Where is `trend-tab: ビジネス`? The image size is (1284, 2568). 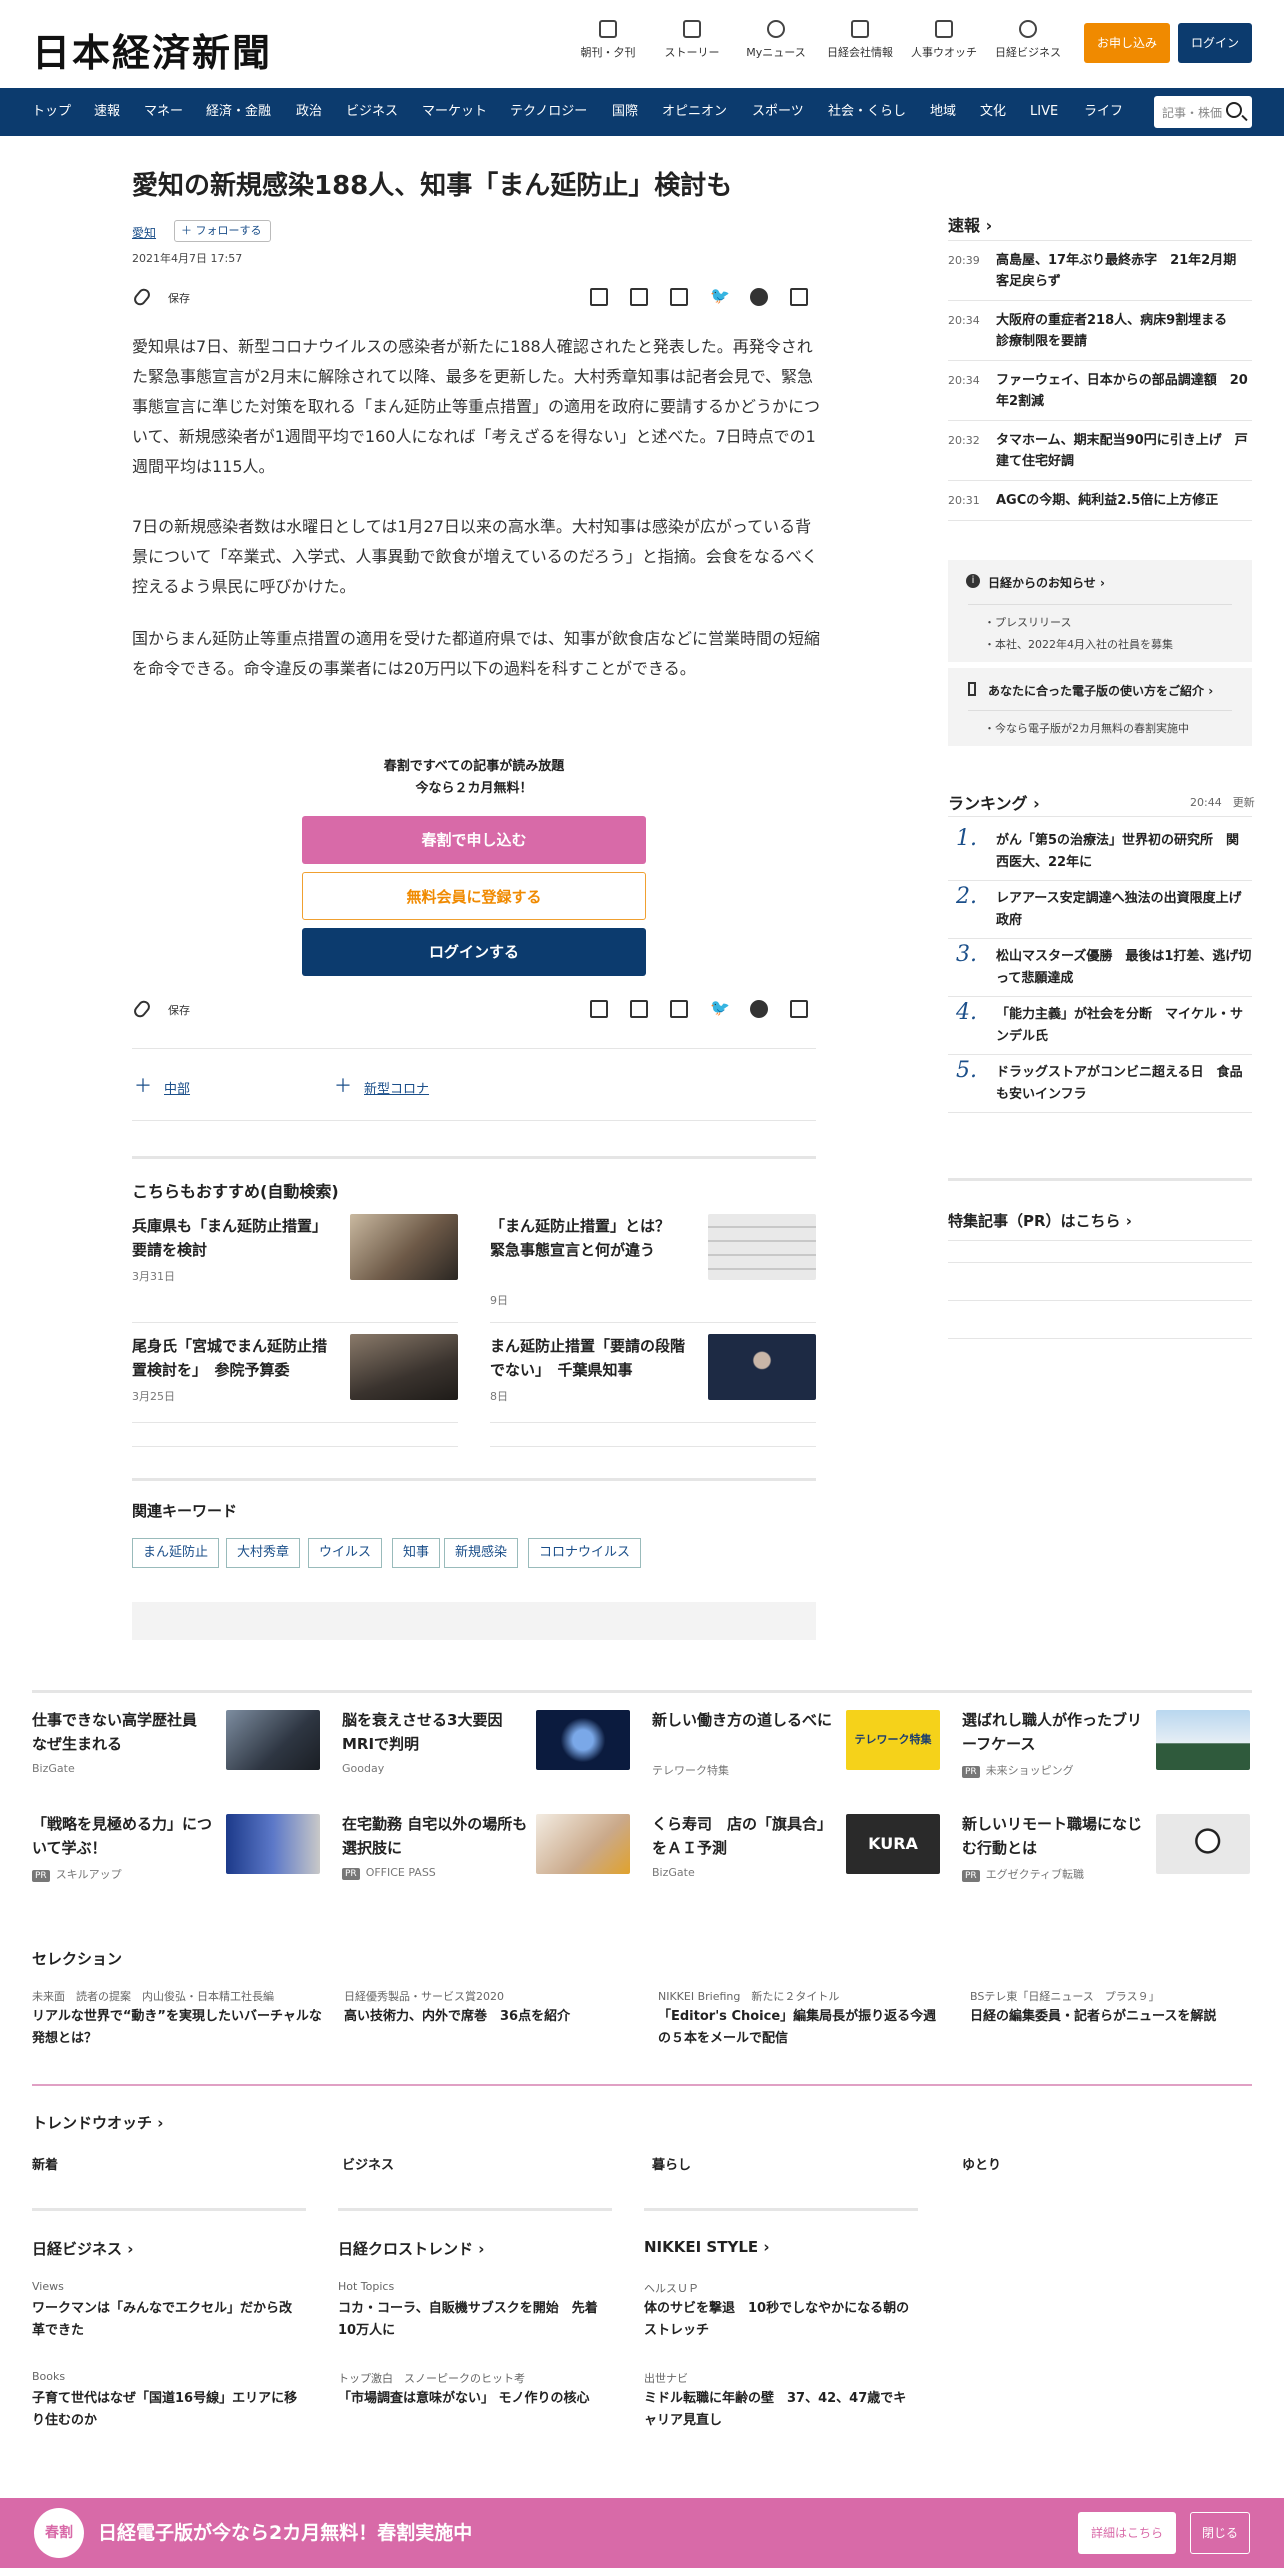
trend-tab: ビジネス is located at coordinates (368, 2163).